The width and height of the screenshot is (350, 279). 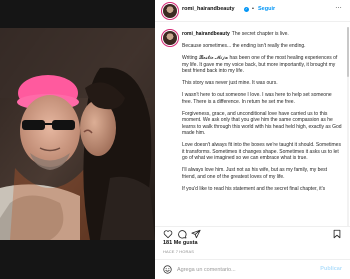 I want to click on actions-bar, so click(x=252, y=233).